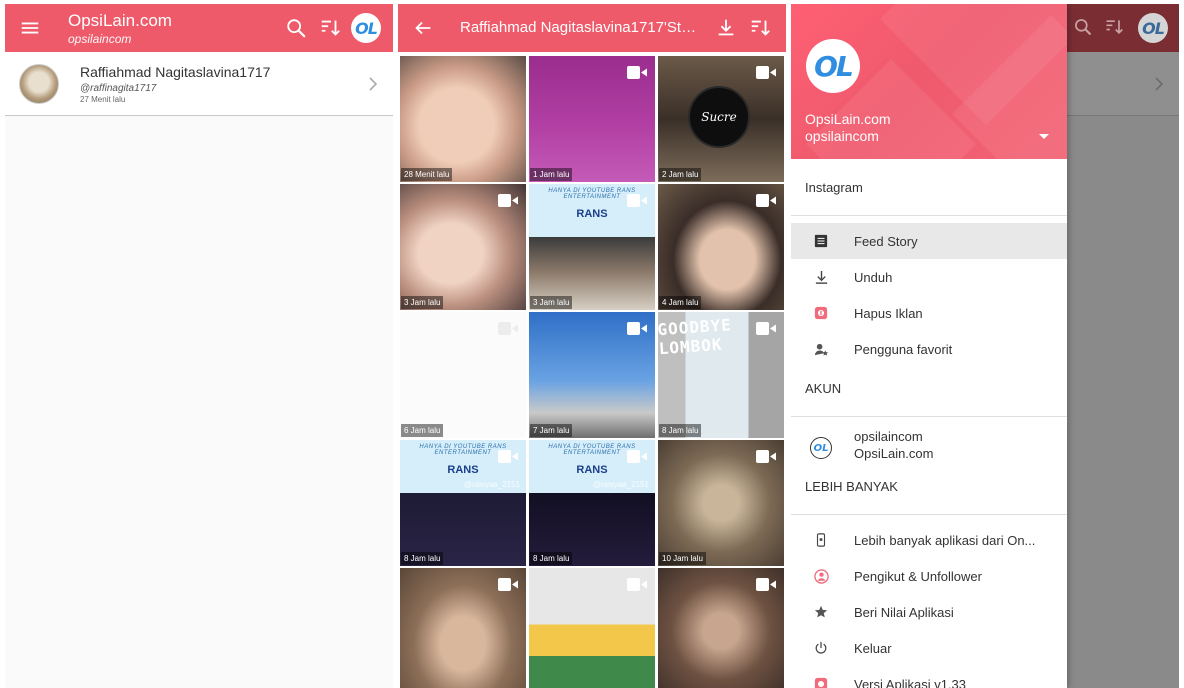 Image resolution: width=1184 pixels, height=688 pixels. Describe the element at coordinates (929, 277) in the screenshot. I see `menu-item-download: Unduh` at that location.